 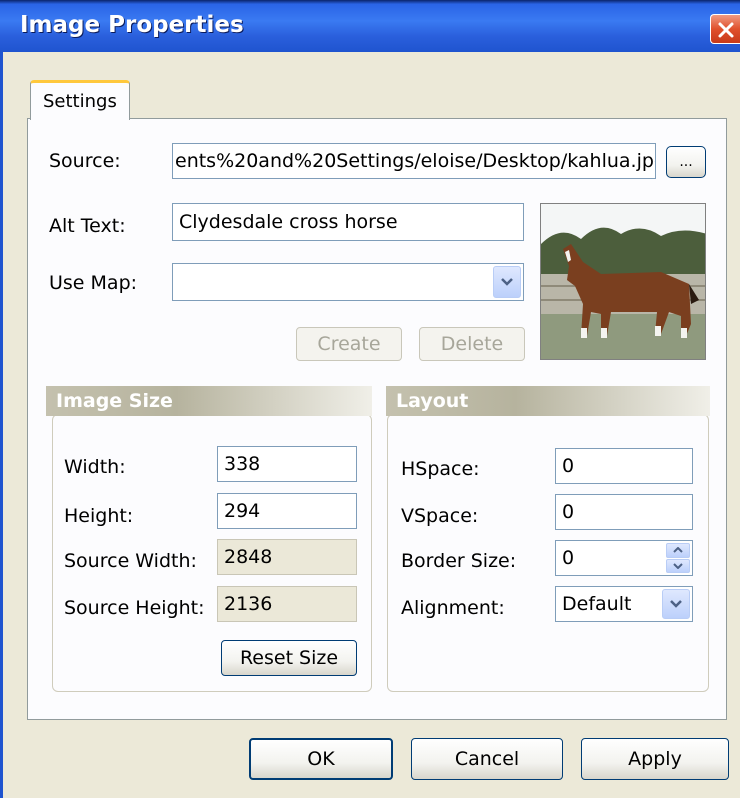 I want to click on alignment-select: Default, so click(x=624, y=604).